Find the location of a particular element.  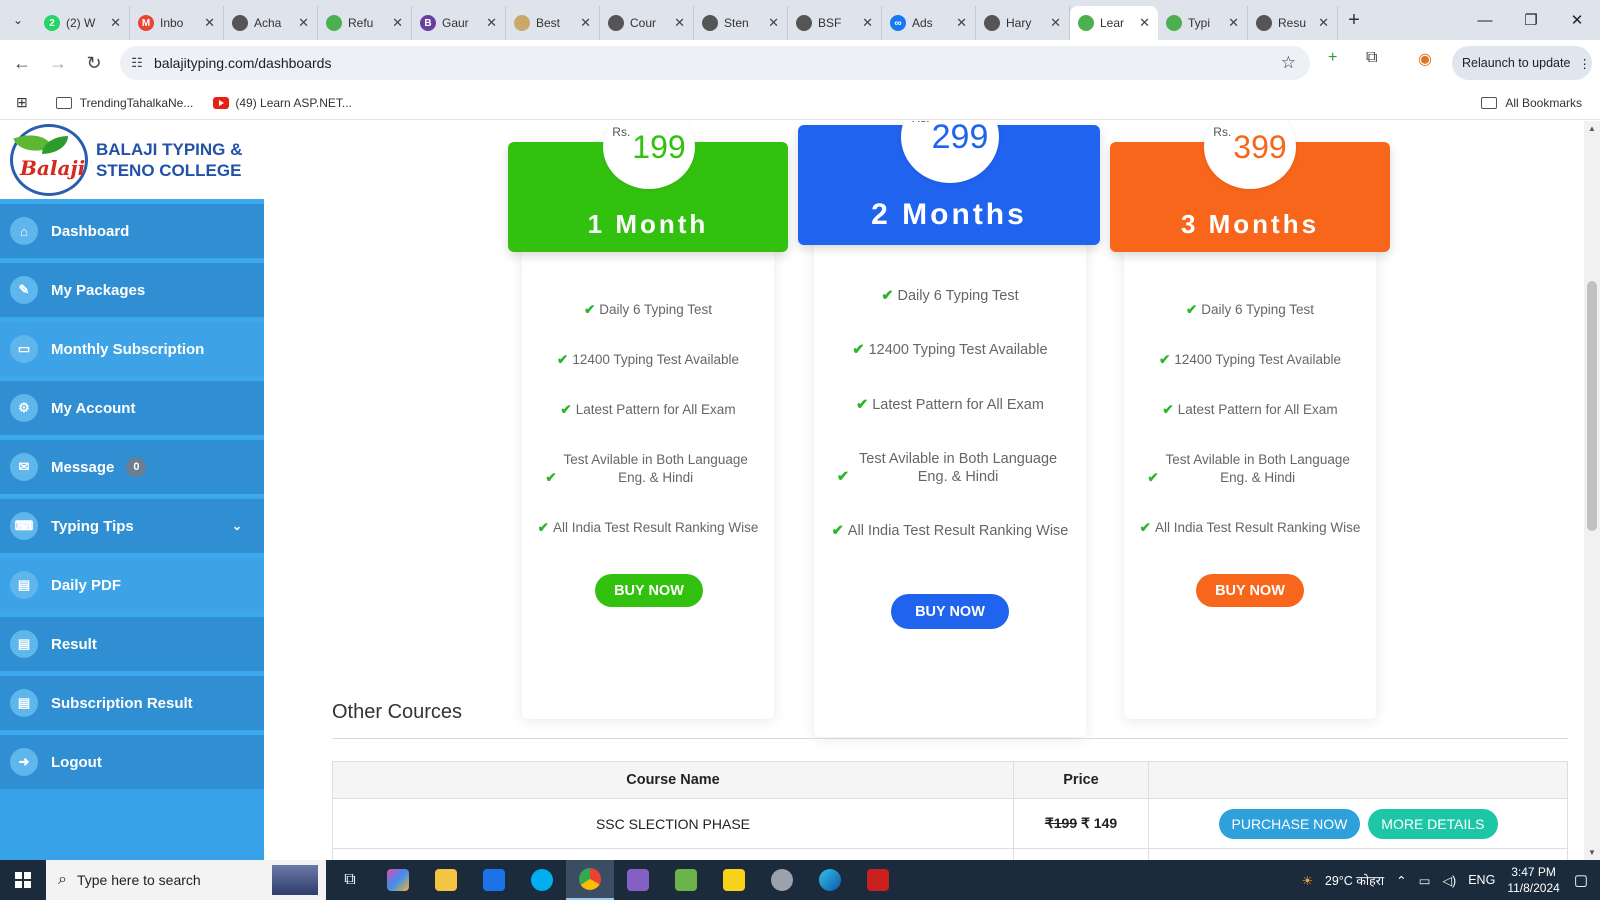

disk-tool-icon is located at coordinates (782, 880).